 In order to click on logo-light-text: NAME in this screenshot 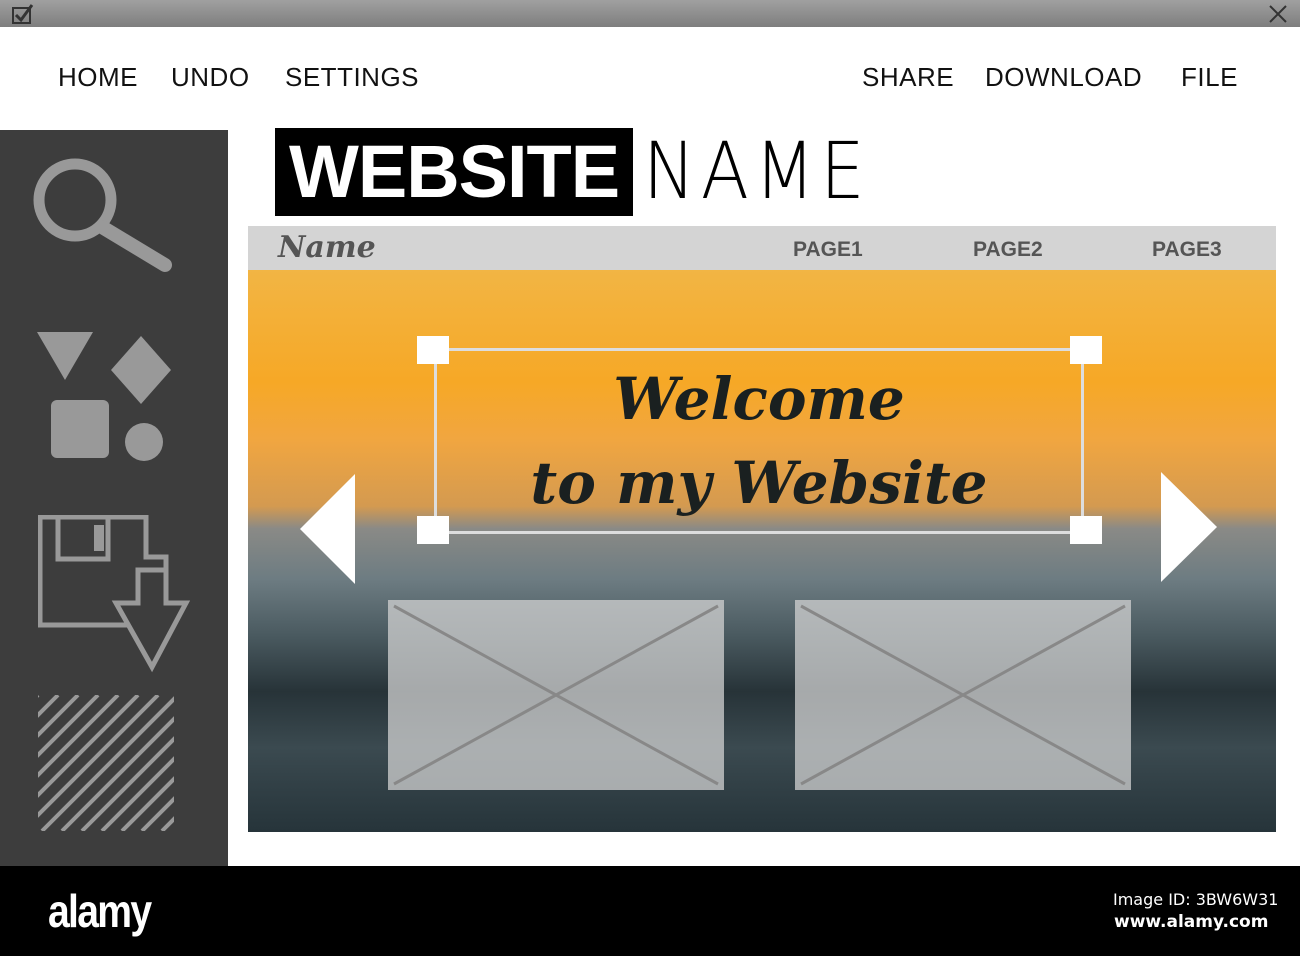, I will do `click(757, 172)`.